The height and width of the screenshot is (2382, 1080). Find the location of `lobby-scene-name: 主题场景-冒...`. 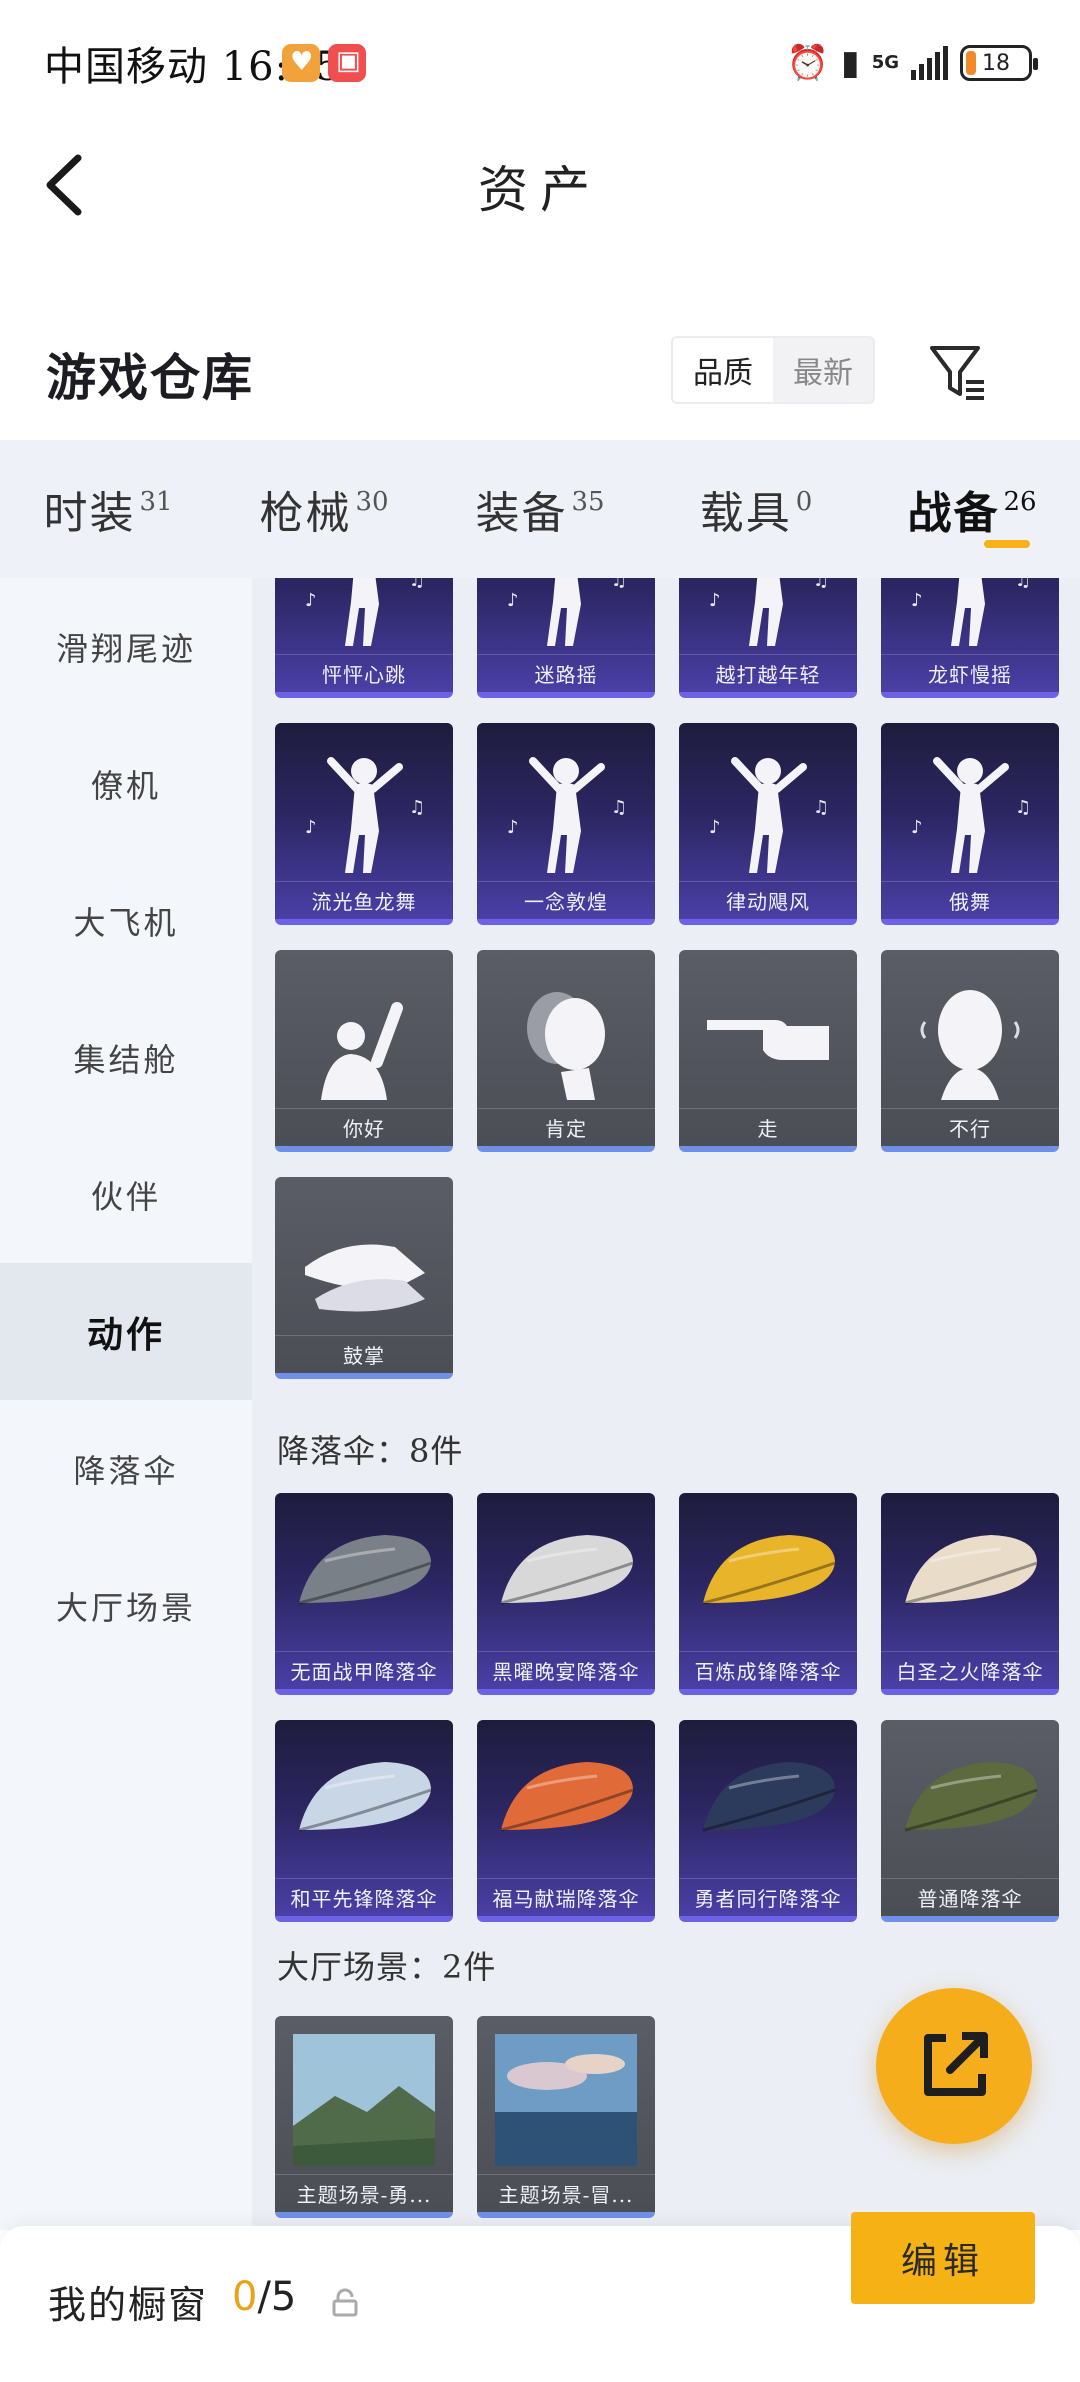

lobby-scene-name: 主题场景-冒... is located at coordinates (566, 2193).